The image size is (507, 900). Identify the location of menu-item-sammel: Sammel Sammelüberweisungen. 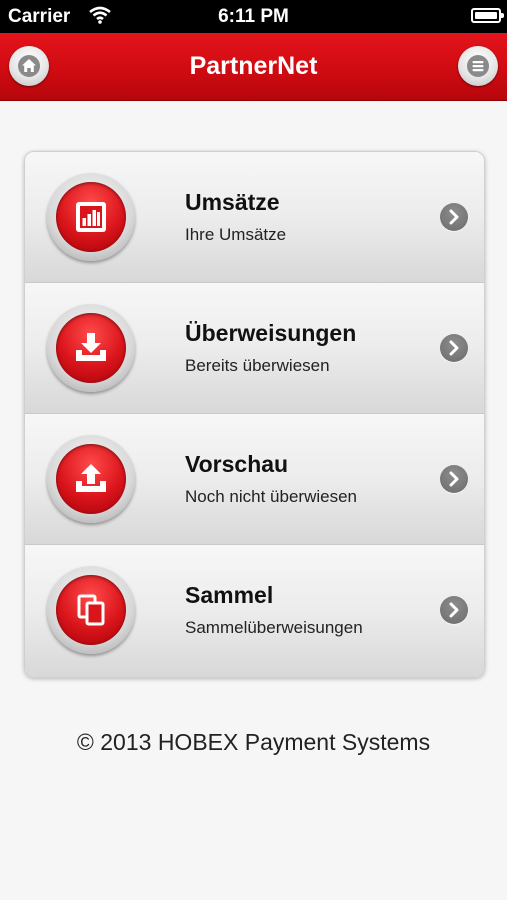
(254, 611).